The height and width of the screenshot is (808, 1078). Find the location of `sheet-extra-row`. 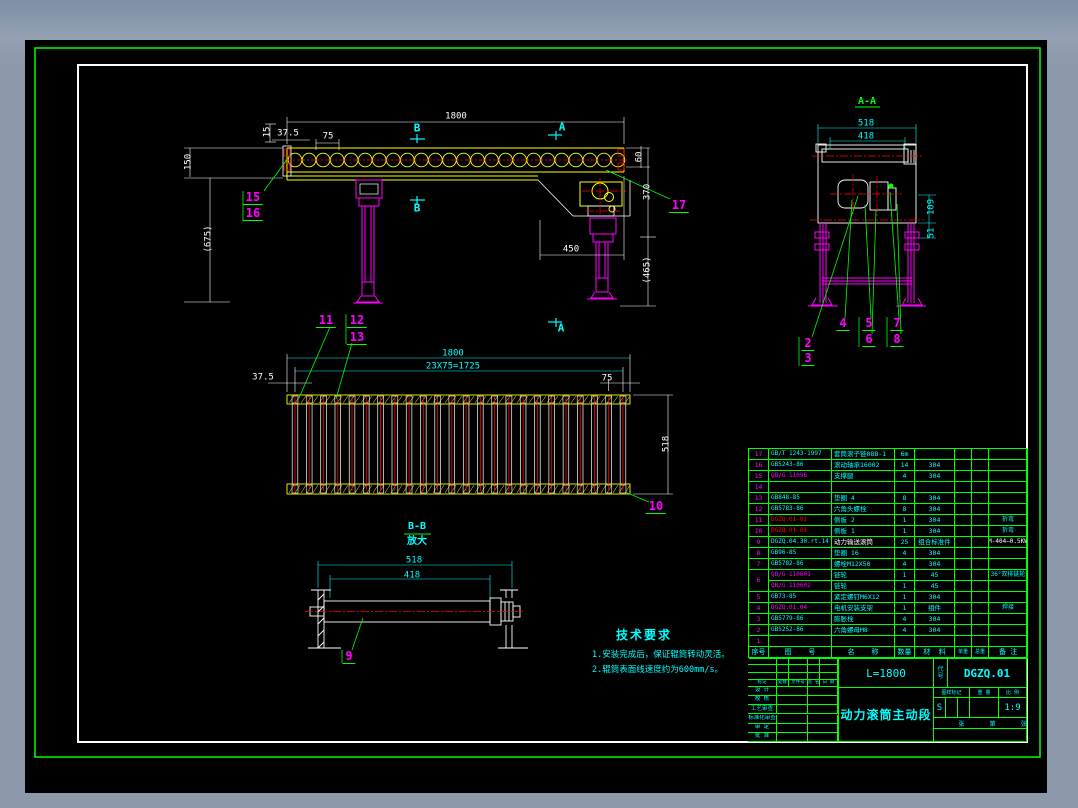

sheet-extra-row is located at coordinates (980, 735).